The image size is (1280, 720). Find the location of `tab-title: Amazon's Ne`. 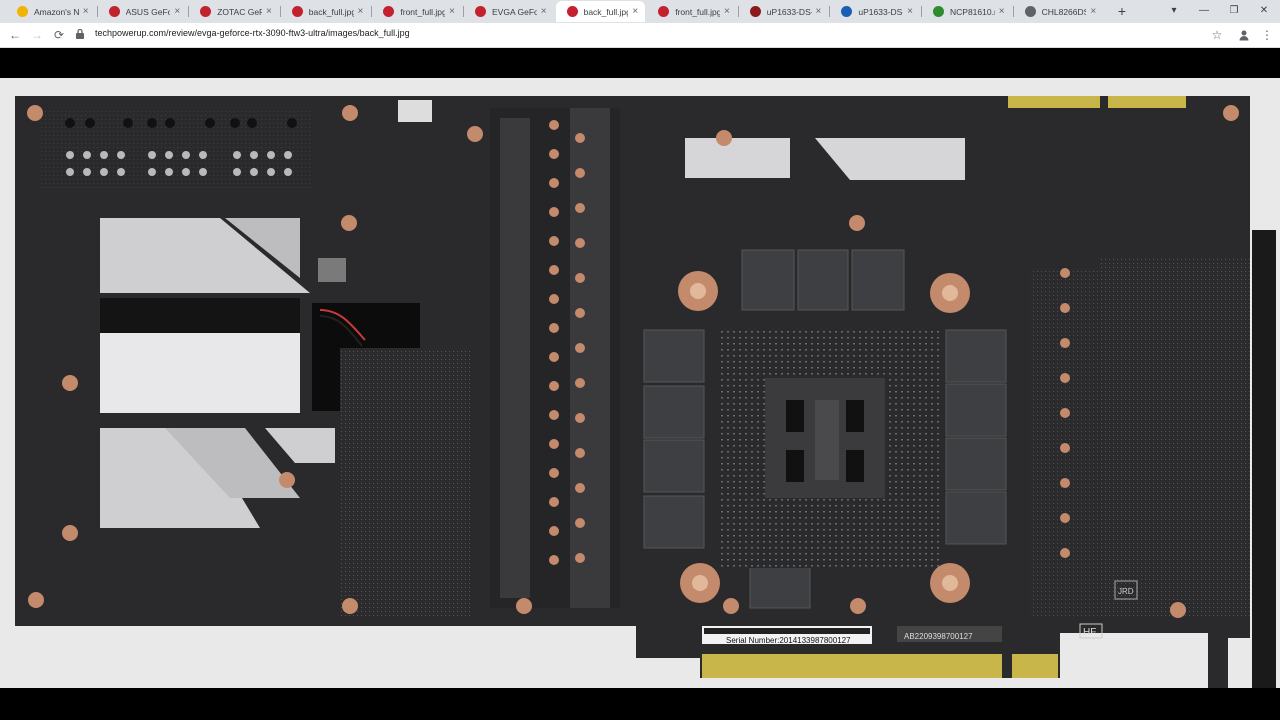

tab-title: Amazon's Ne is located at coordinates (56, 11).